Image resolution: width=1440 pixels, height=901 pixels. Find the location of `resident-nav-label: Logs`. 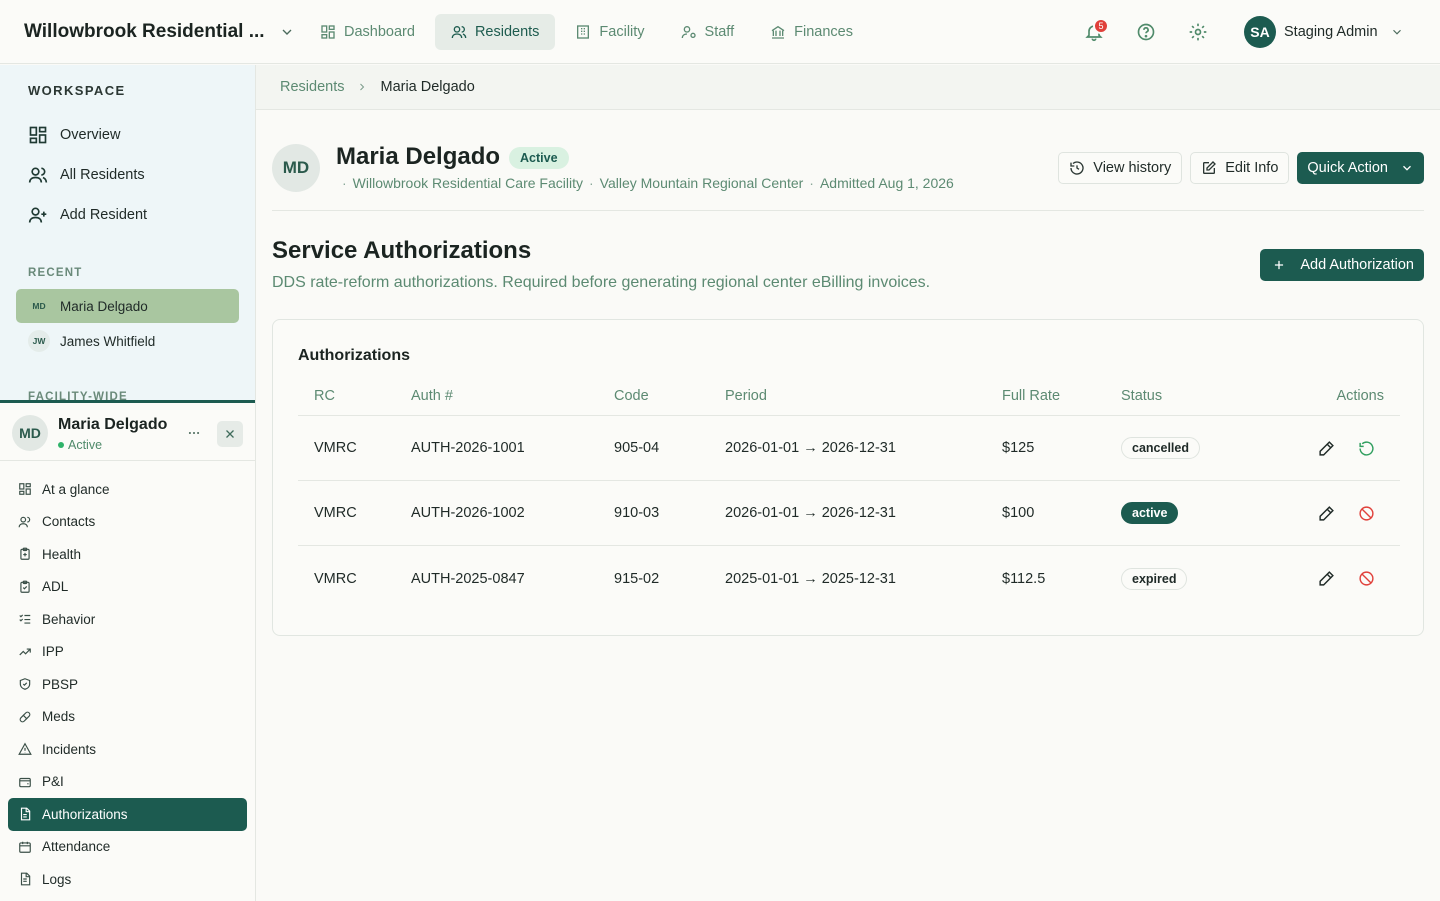

resident-nav-label: Logs is located at coordinates (57, 879).